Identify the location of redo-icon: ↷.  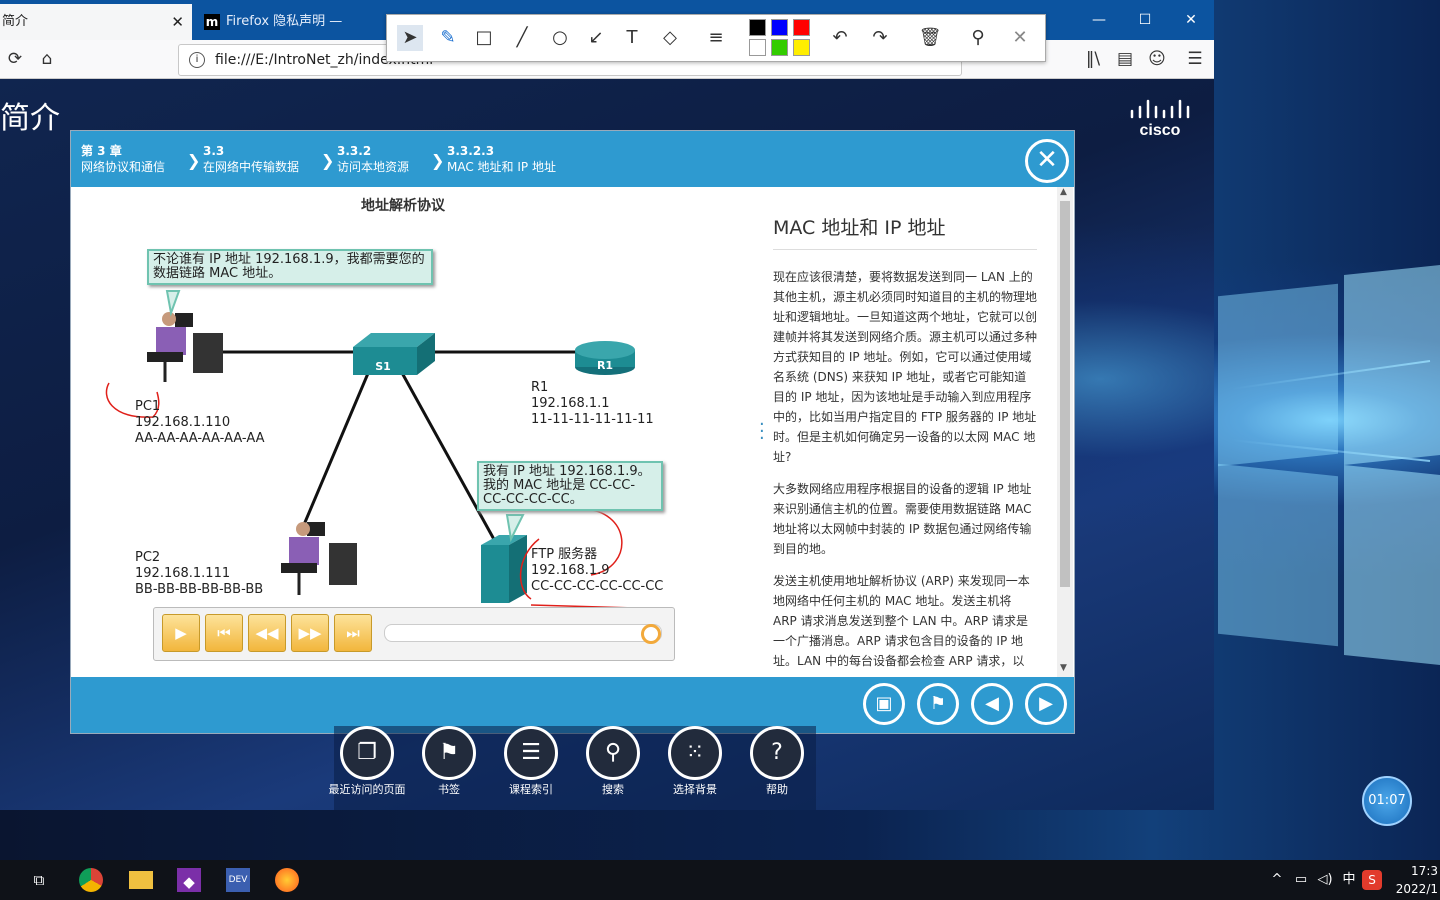
(880, 38).